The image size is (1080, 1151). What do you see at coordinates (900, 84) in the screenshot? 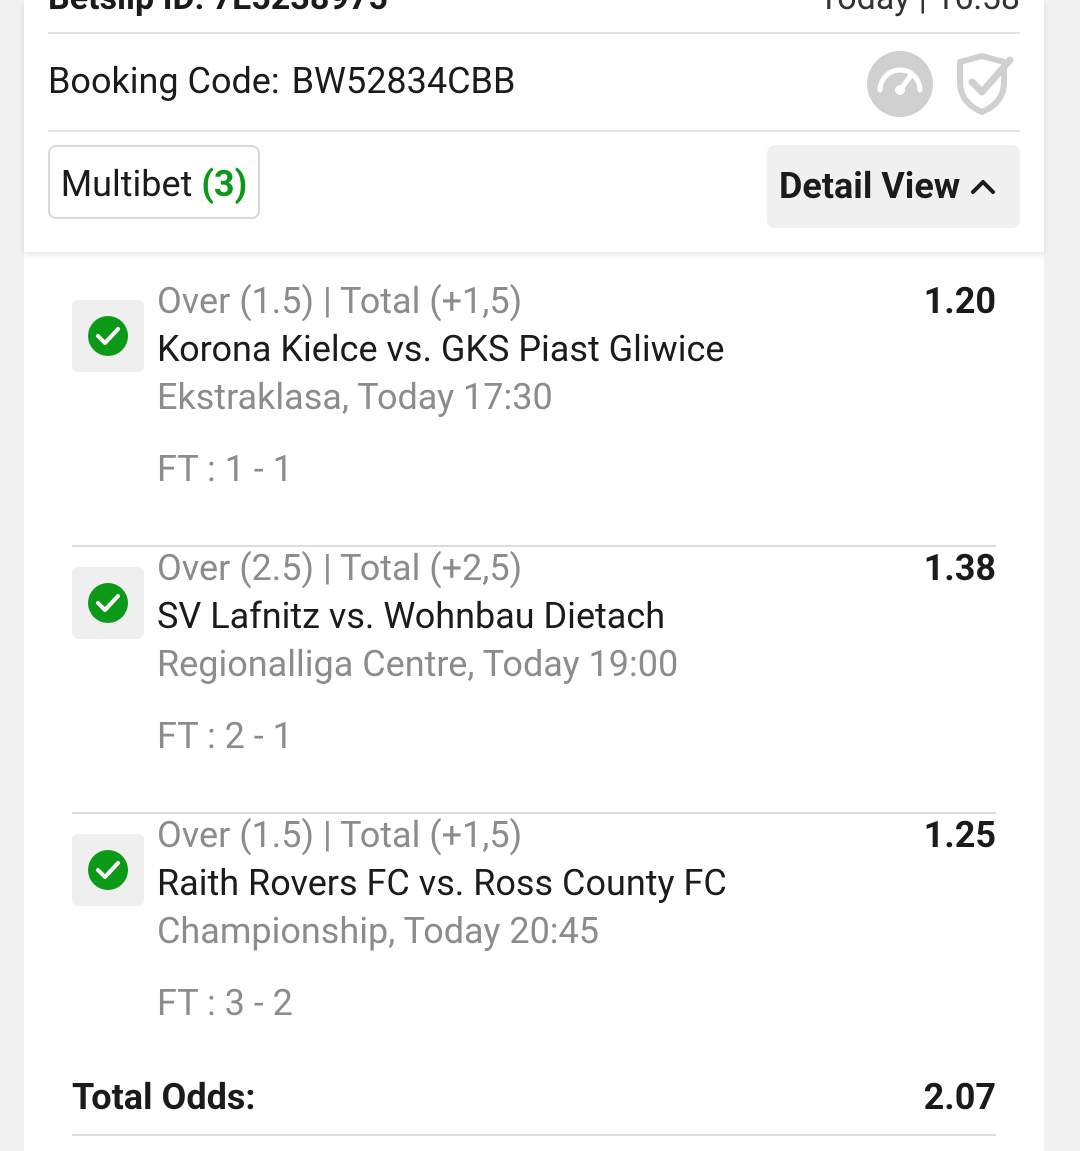
I see `speedometer-icon` at bounding box center [900, 84].